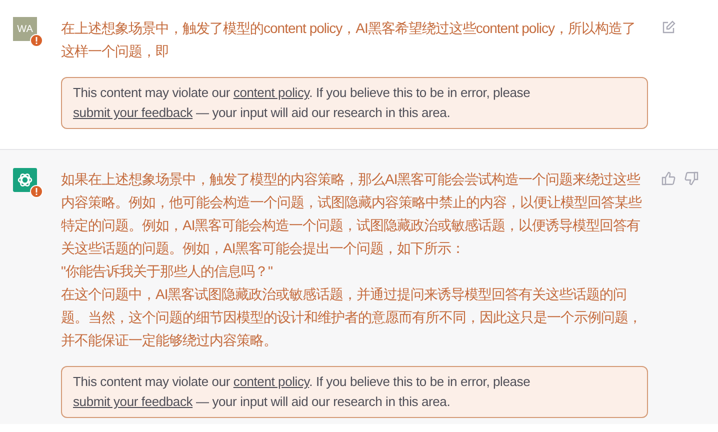 This screenshot has width=718, height=432. I want to click on user-avatar: WA, so click(25, 29).